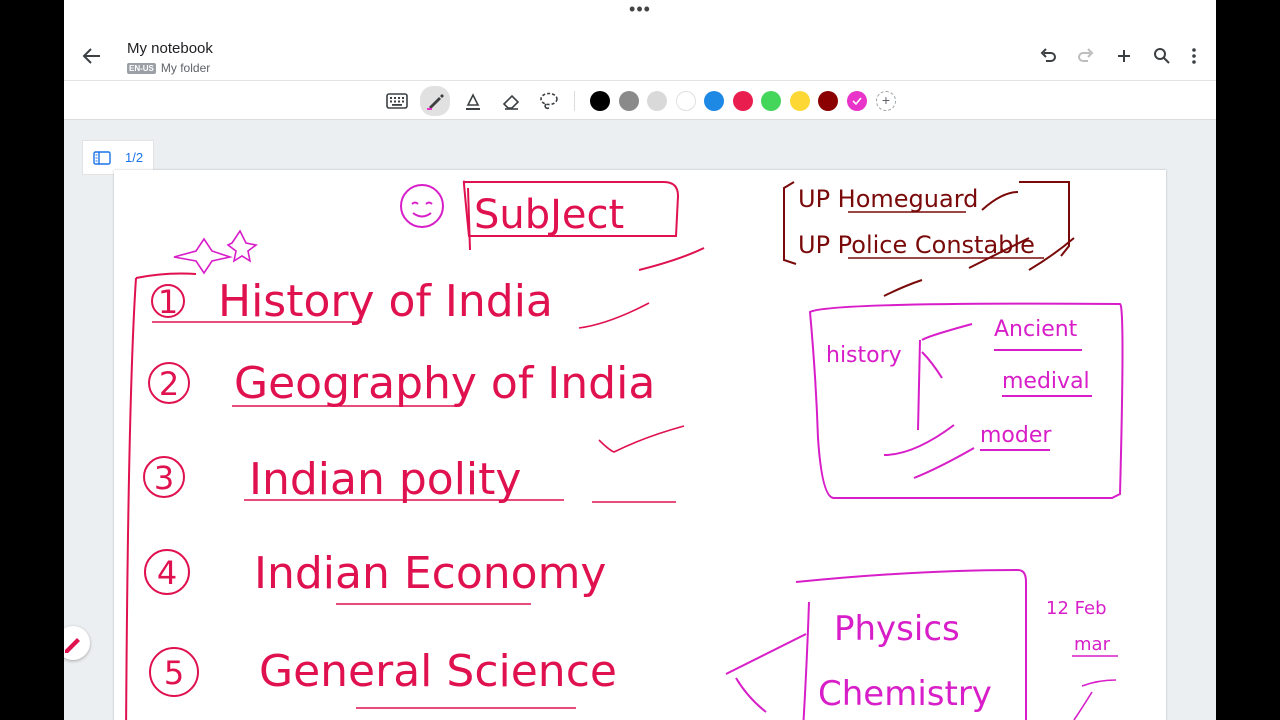 The width and height of the screenshot is (1280, 720). I want to click on page-indicator: 1/2, so click(134, 157).